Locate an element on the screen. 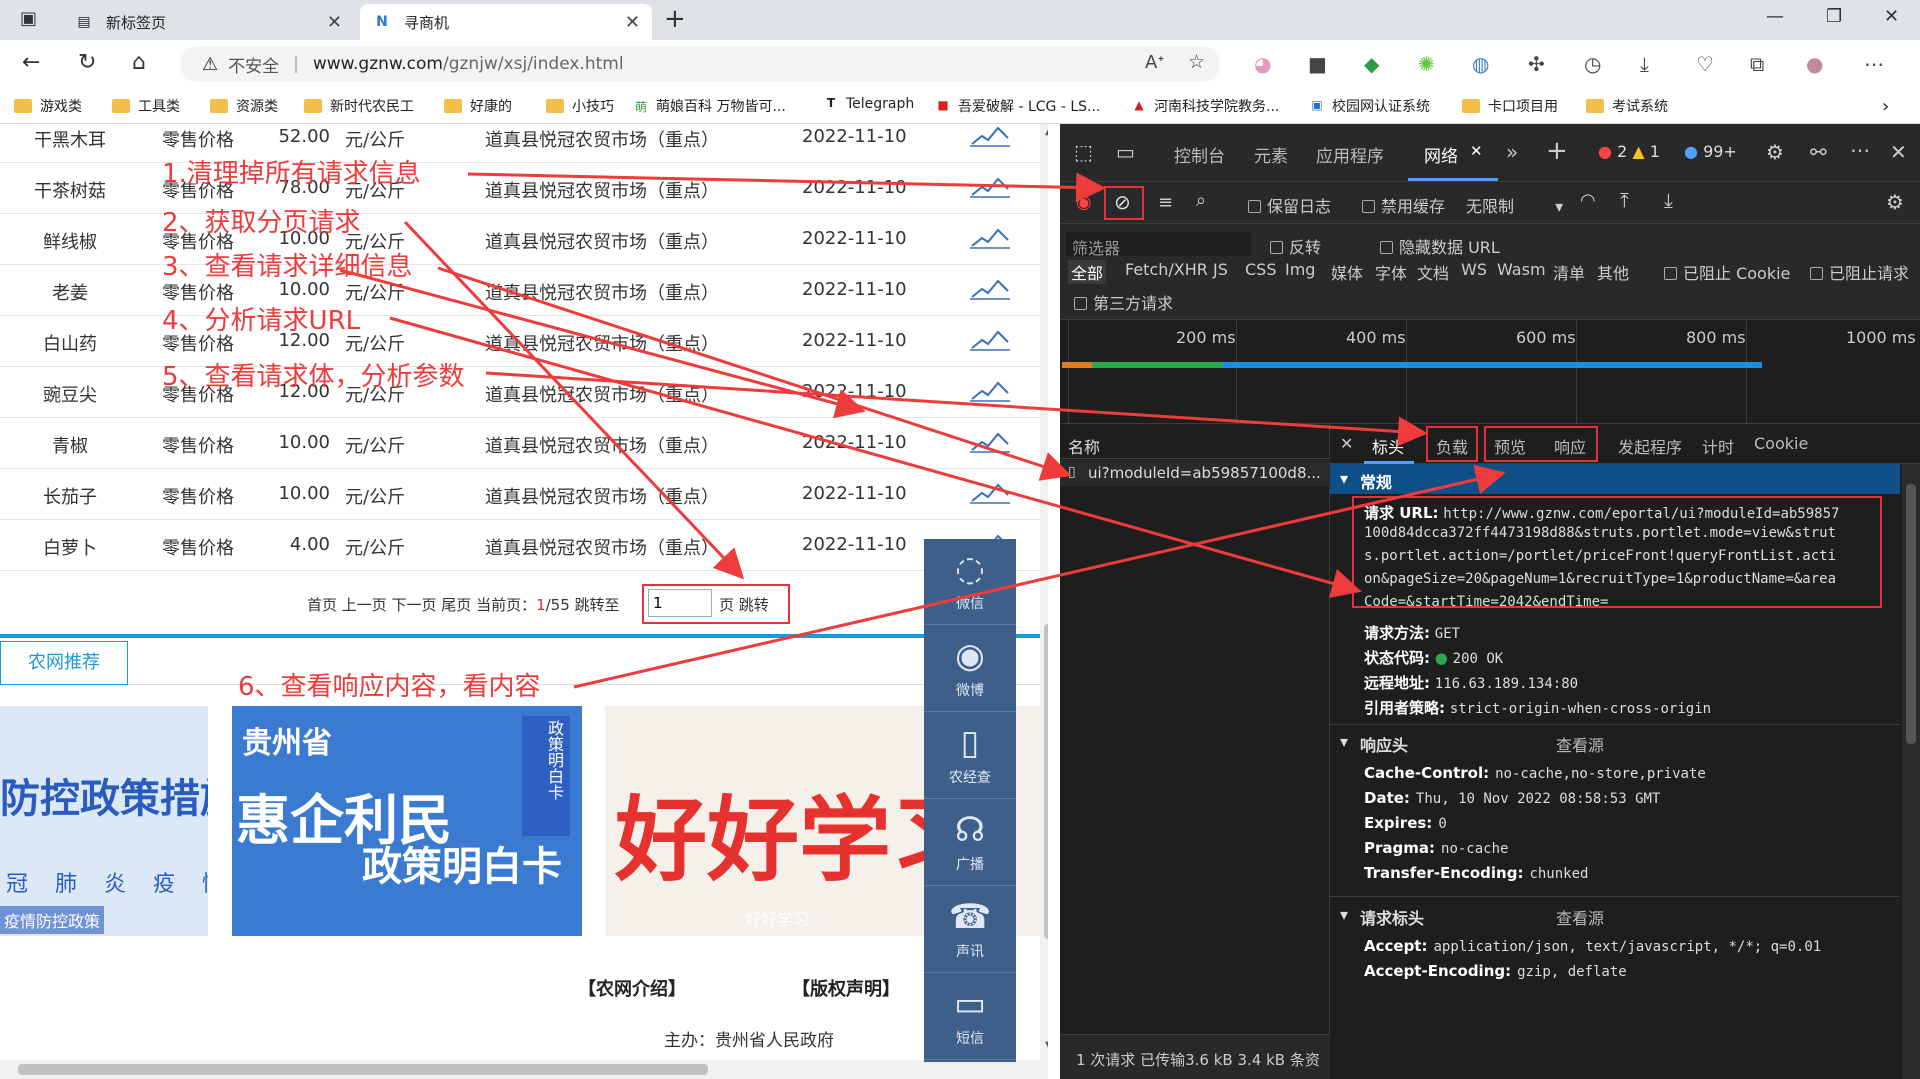 The height and width of the screenshot is (1079, 1920). annotation-step-6: 6、查看响应内容，看内容 is located at coordinates (389, 687).